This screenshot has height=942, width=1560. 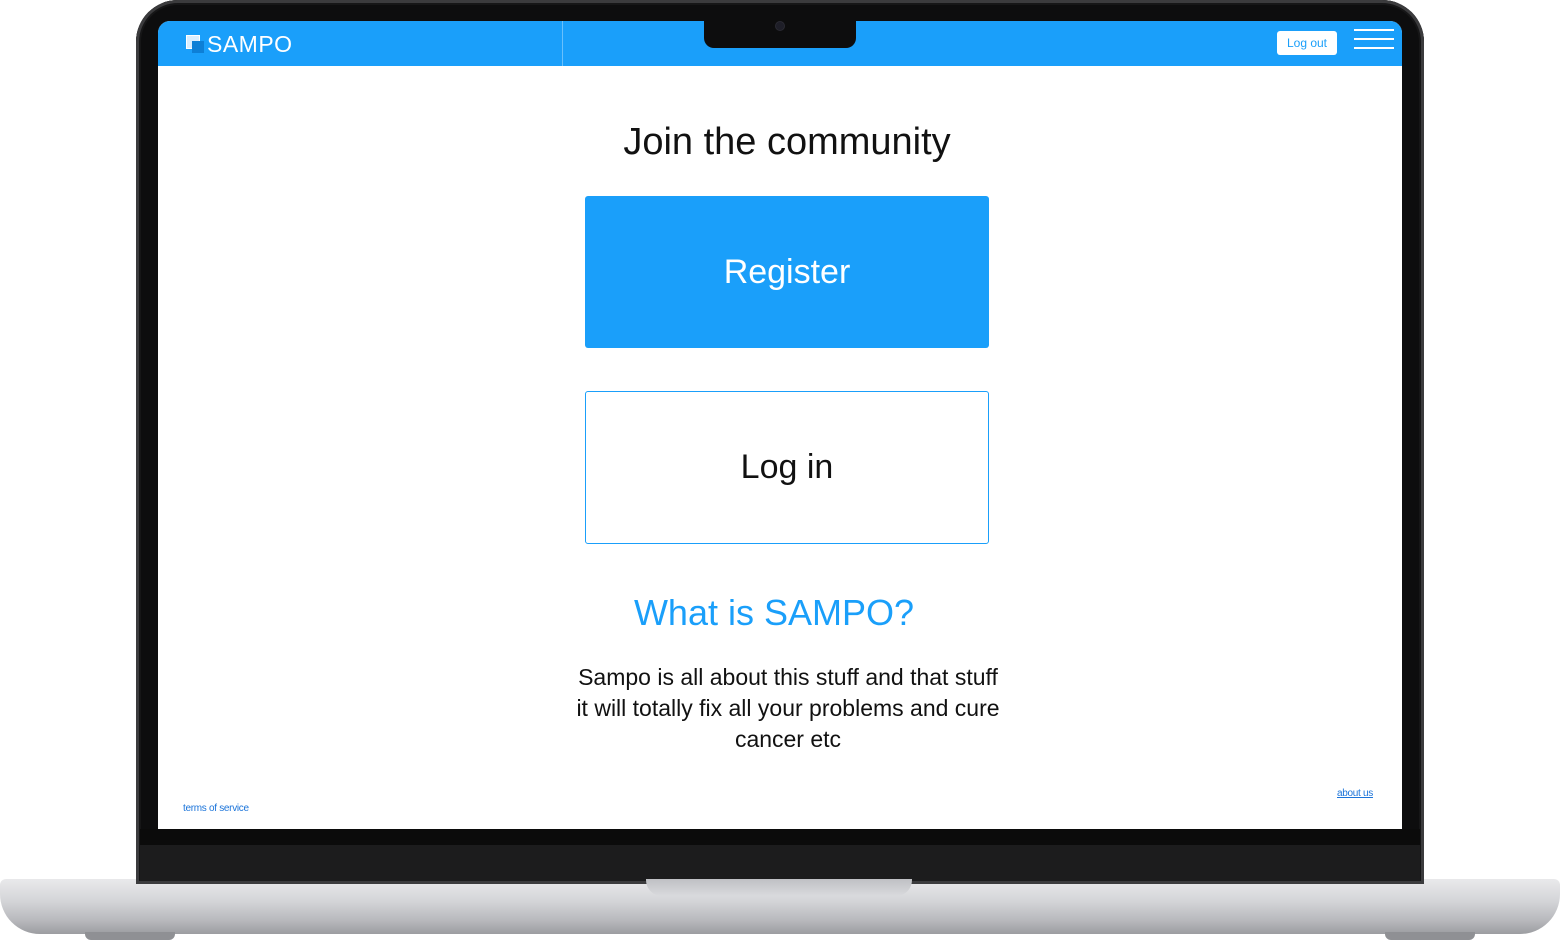 What do you see at coordinates (780, 33) in the screenshot?
I see `screen-notch` at bounding box center [780, 33].